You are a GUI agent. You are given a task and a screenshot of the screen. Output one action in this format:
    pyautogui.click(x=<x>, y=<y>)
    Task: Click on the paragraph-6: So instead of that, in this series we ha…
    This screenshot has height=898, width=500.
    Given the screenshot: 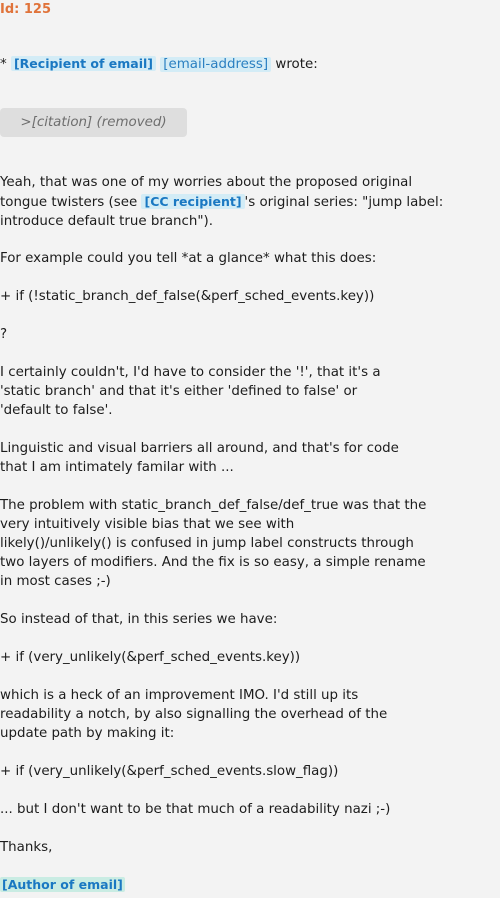 What is the action you would take?
    pyautogui.click(x=139, y=619)
    